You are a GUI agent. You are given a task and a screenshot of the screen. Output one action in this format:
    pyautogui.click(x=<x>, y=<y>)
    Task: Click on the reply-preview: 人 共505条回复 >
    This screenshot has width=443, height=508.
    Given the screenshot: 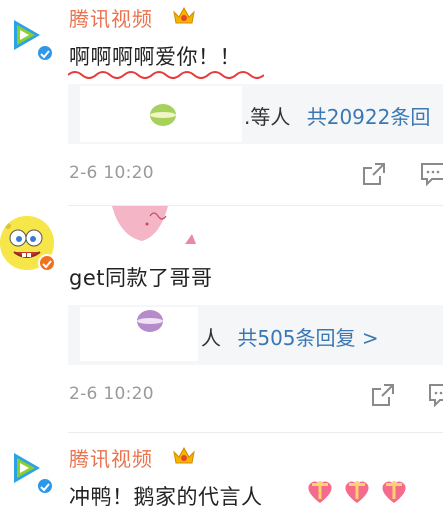 What is the action you would take?
    pyautogui.click(x=255, y=335)
    